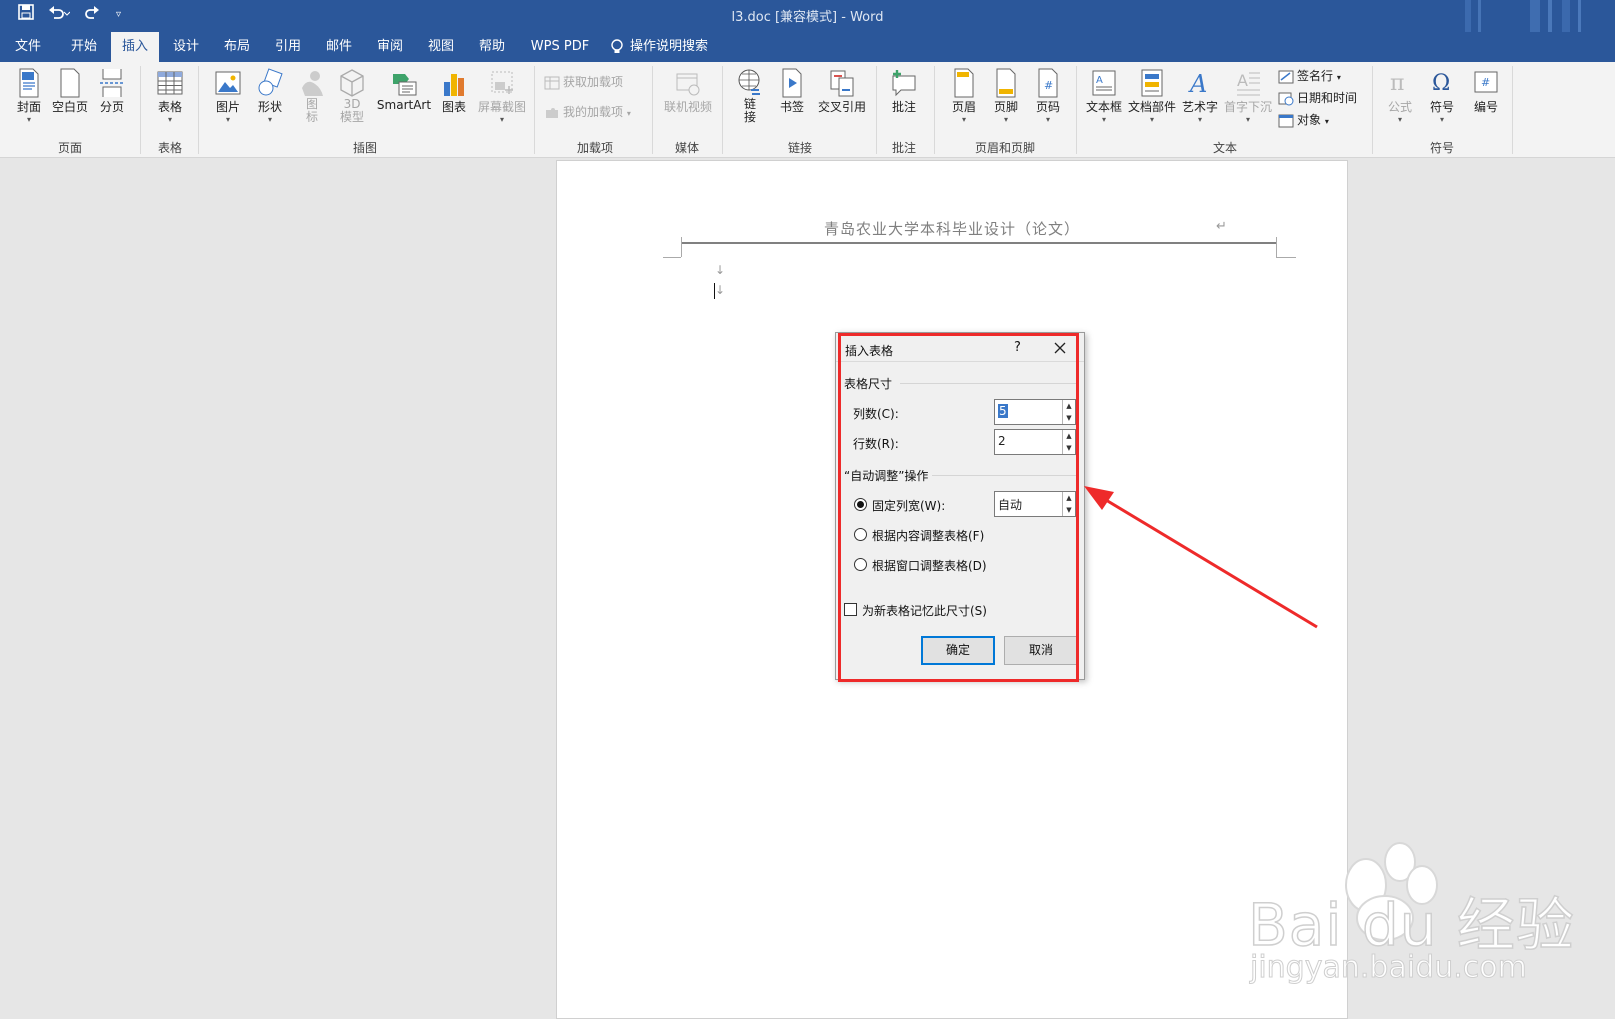 This screenshot has height=1019, width=1615. What do you see at coordinates (186, 47) in the screenshot?
I see `tab-design: 设计` at bounding box center [186, 47].